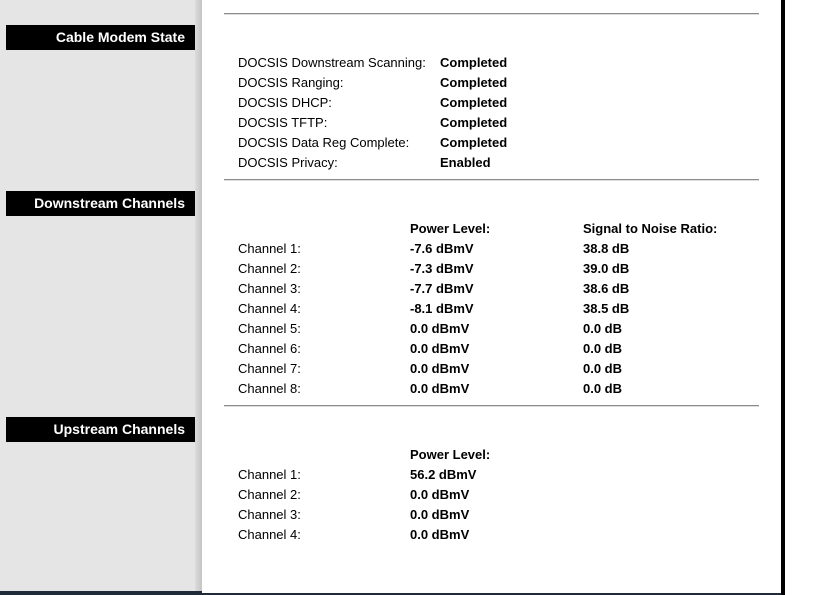 This screenshot has height=595, width=819. What do you see at coordinates (442, 308) in the screenshot?
I see `downstream-channel-power: -8.1 dBmV` at bounding box center [442, 308].